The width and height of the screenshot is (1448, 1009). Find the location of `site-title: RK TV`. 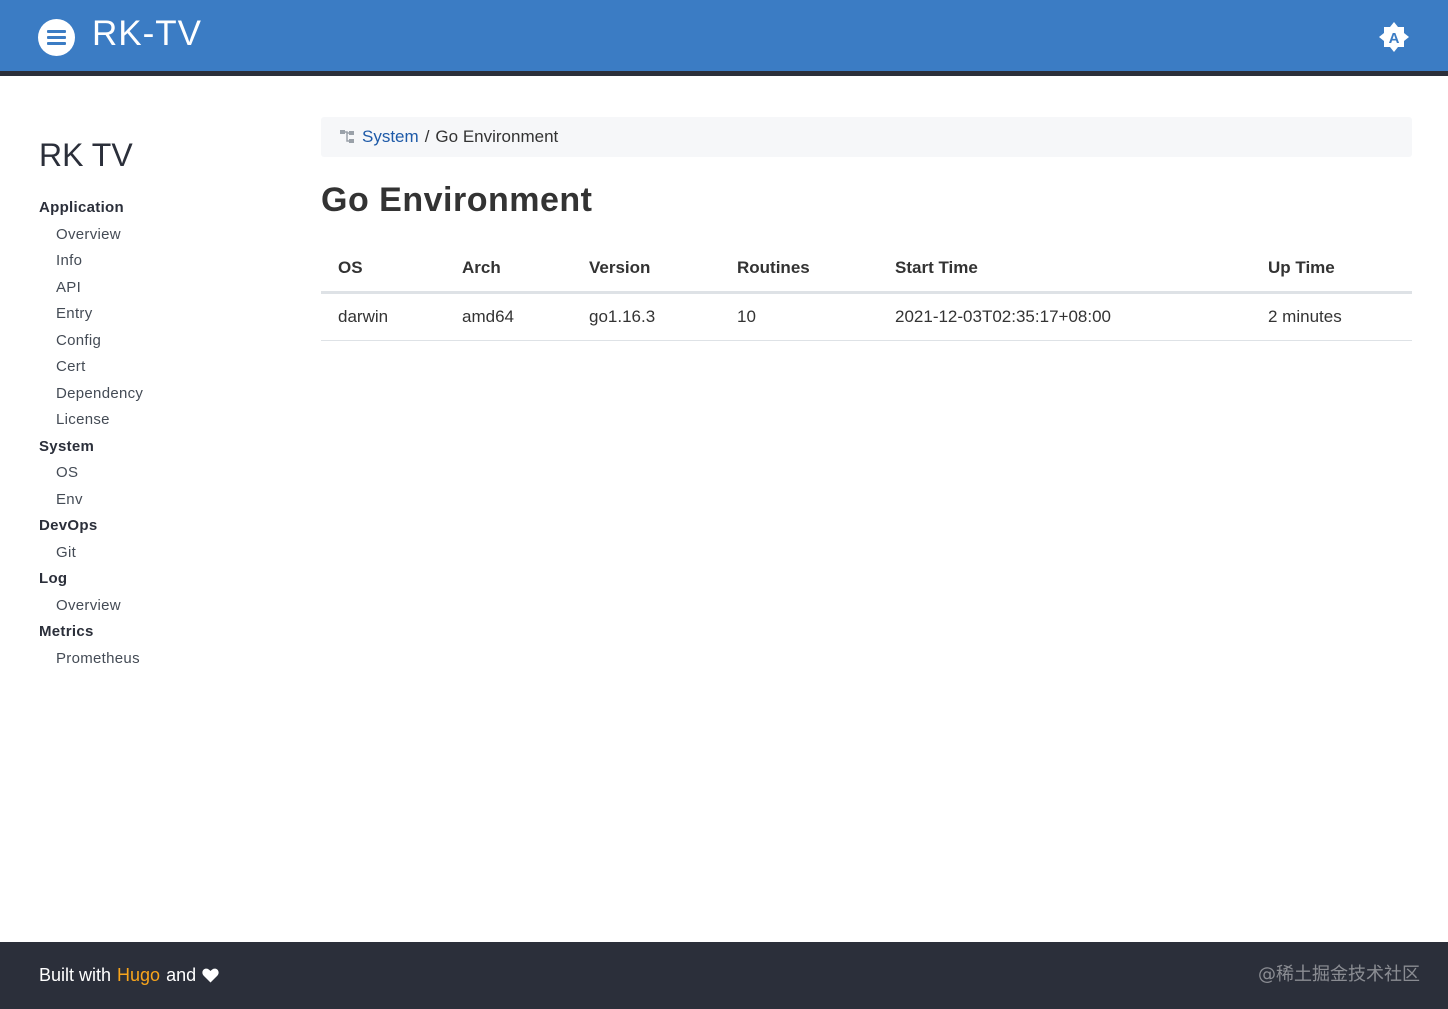

site-title: RK TV is located at coordinates (159, 155).